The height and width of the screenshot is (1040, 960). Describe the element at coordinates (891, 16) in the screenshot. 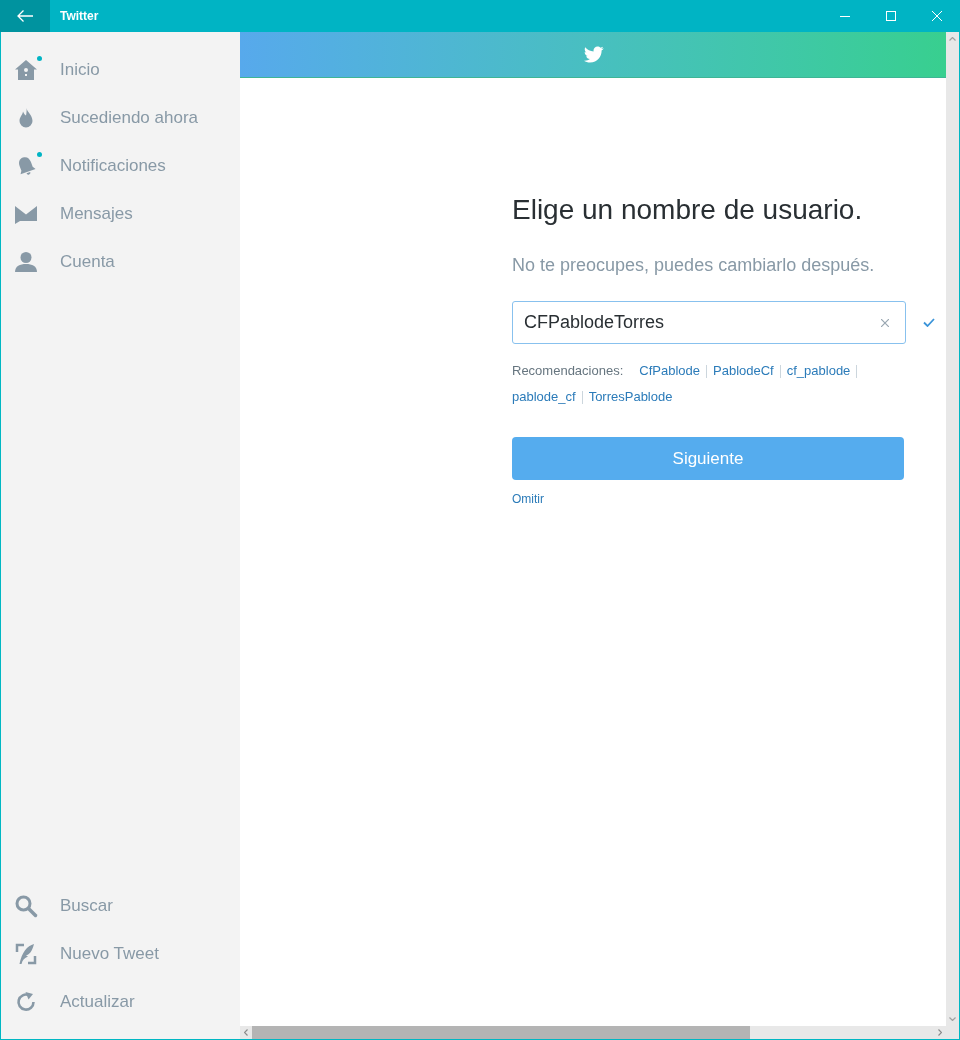

I see `maximize-icon` at that location.